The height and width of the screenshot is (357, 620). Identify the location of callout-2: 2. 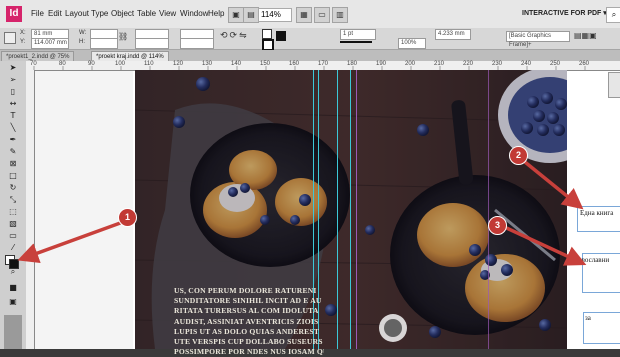
(518, 155).